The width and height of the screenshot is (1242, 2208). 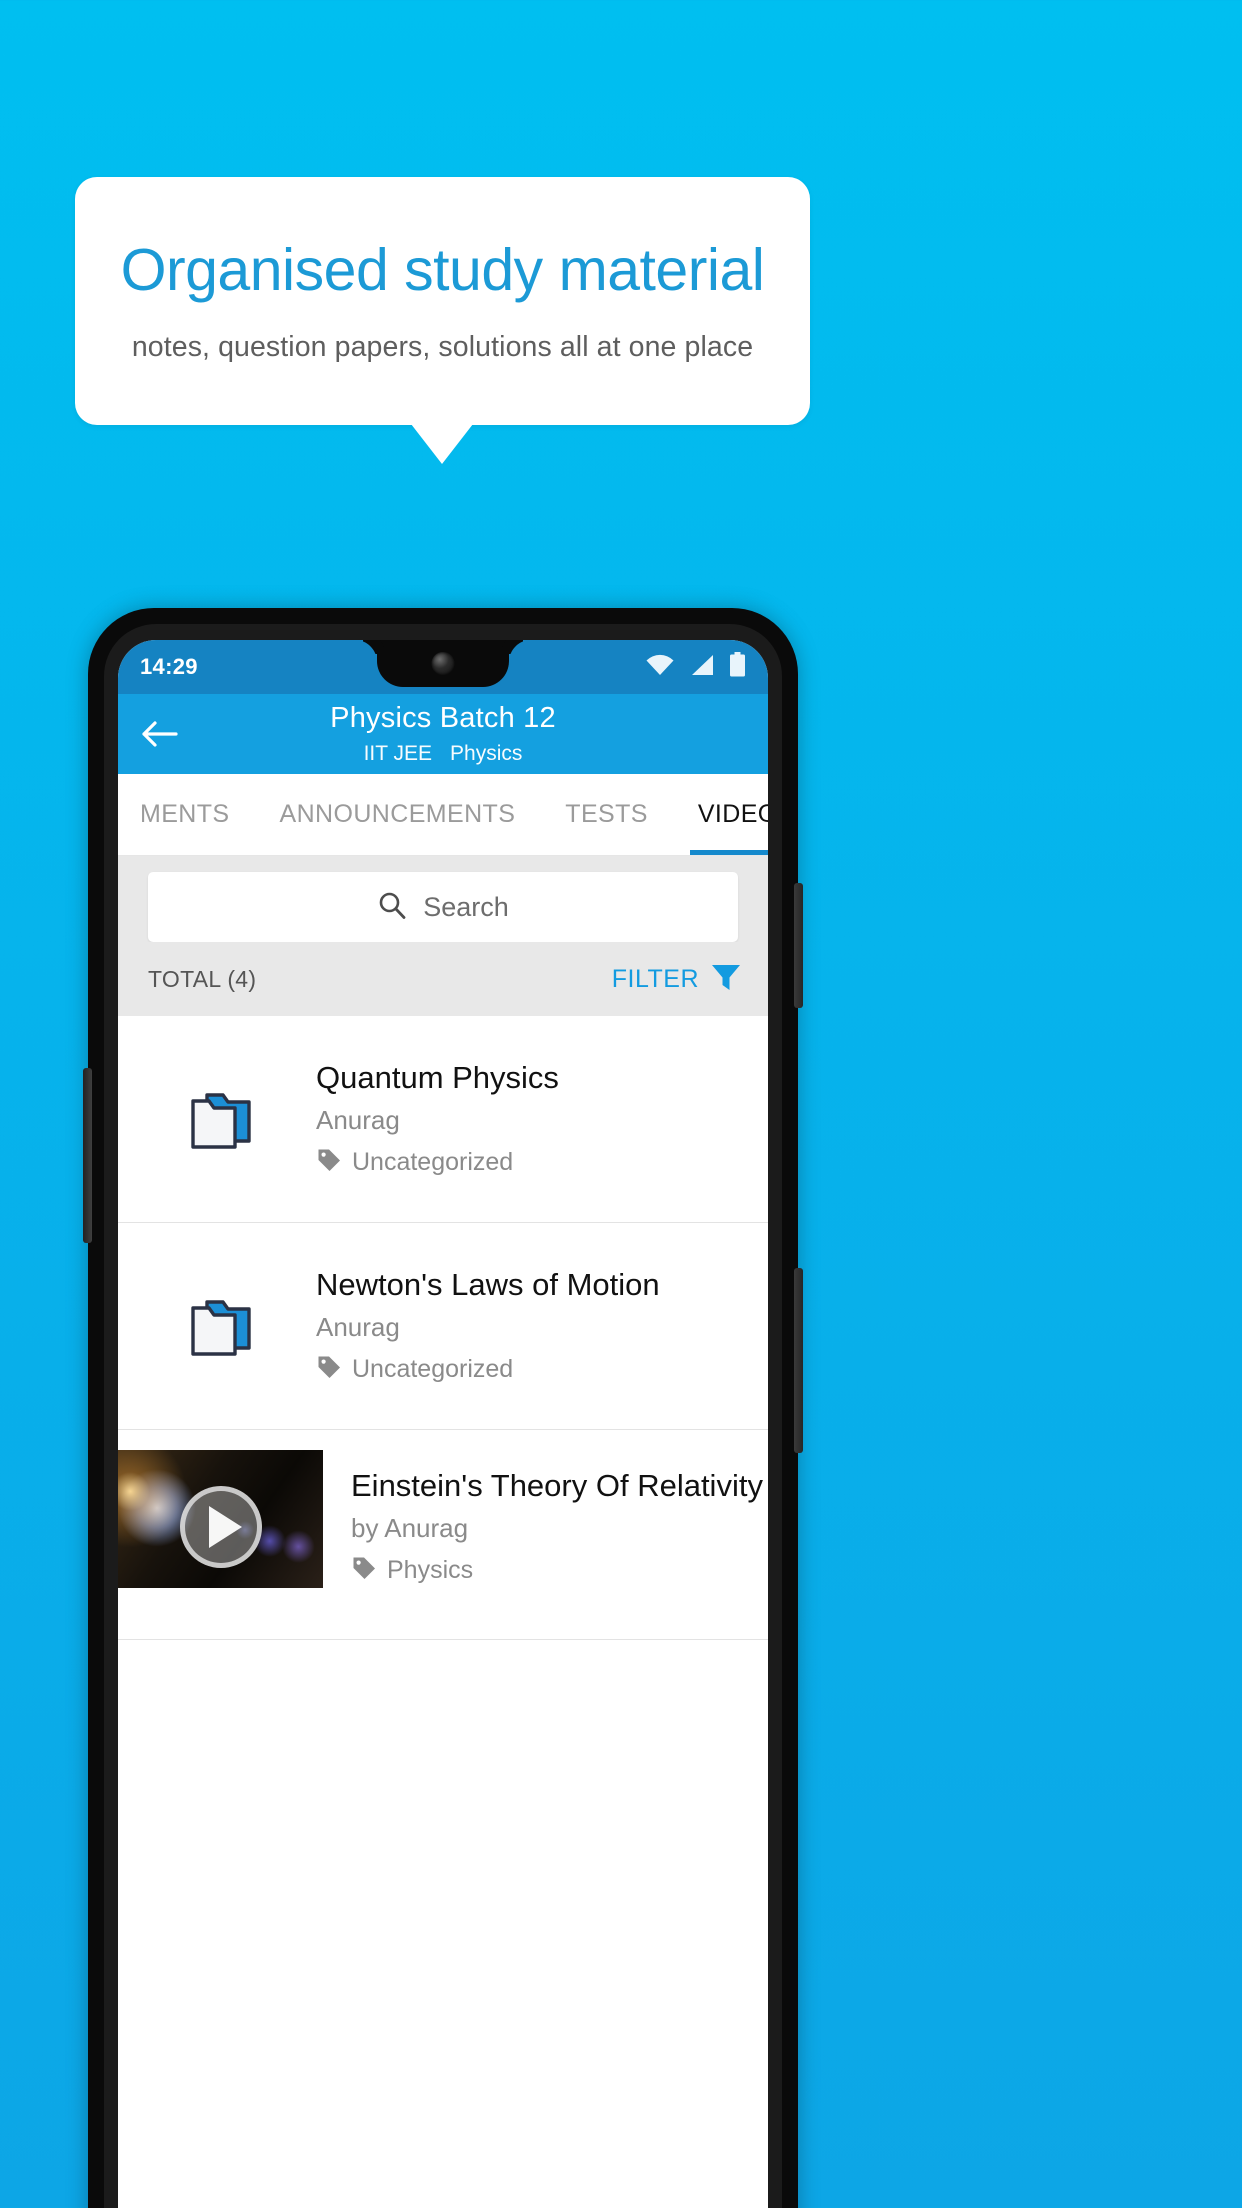 I want to click on list-item-tag: Physics, so click(x=430, y=1570).